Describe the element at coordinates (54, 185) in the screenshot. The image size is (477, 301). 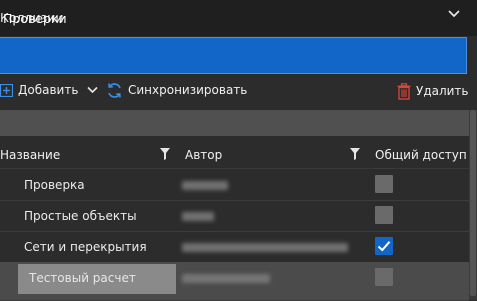
I see `row-name: Проверка` at that location.